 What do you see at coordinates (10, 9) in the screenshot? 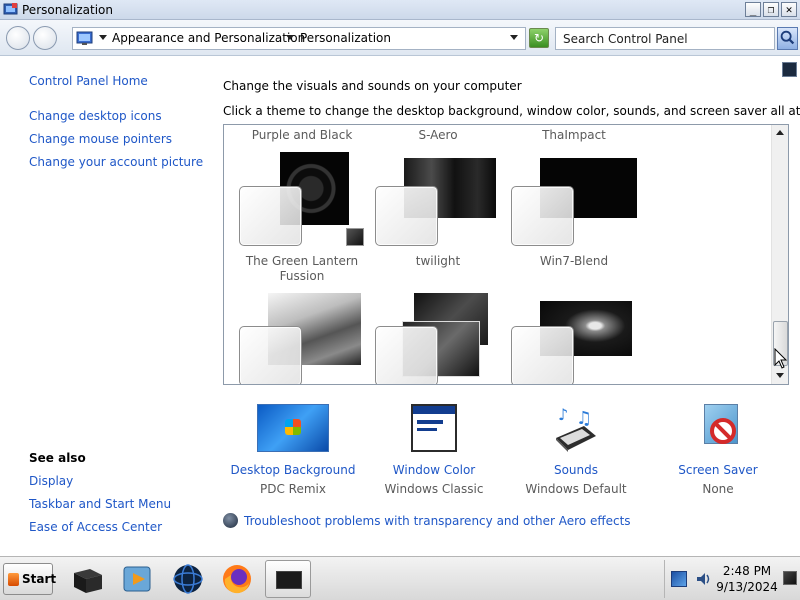
I see `personalization-app-icon` at bounding box center [10, 9].